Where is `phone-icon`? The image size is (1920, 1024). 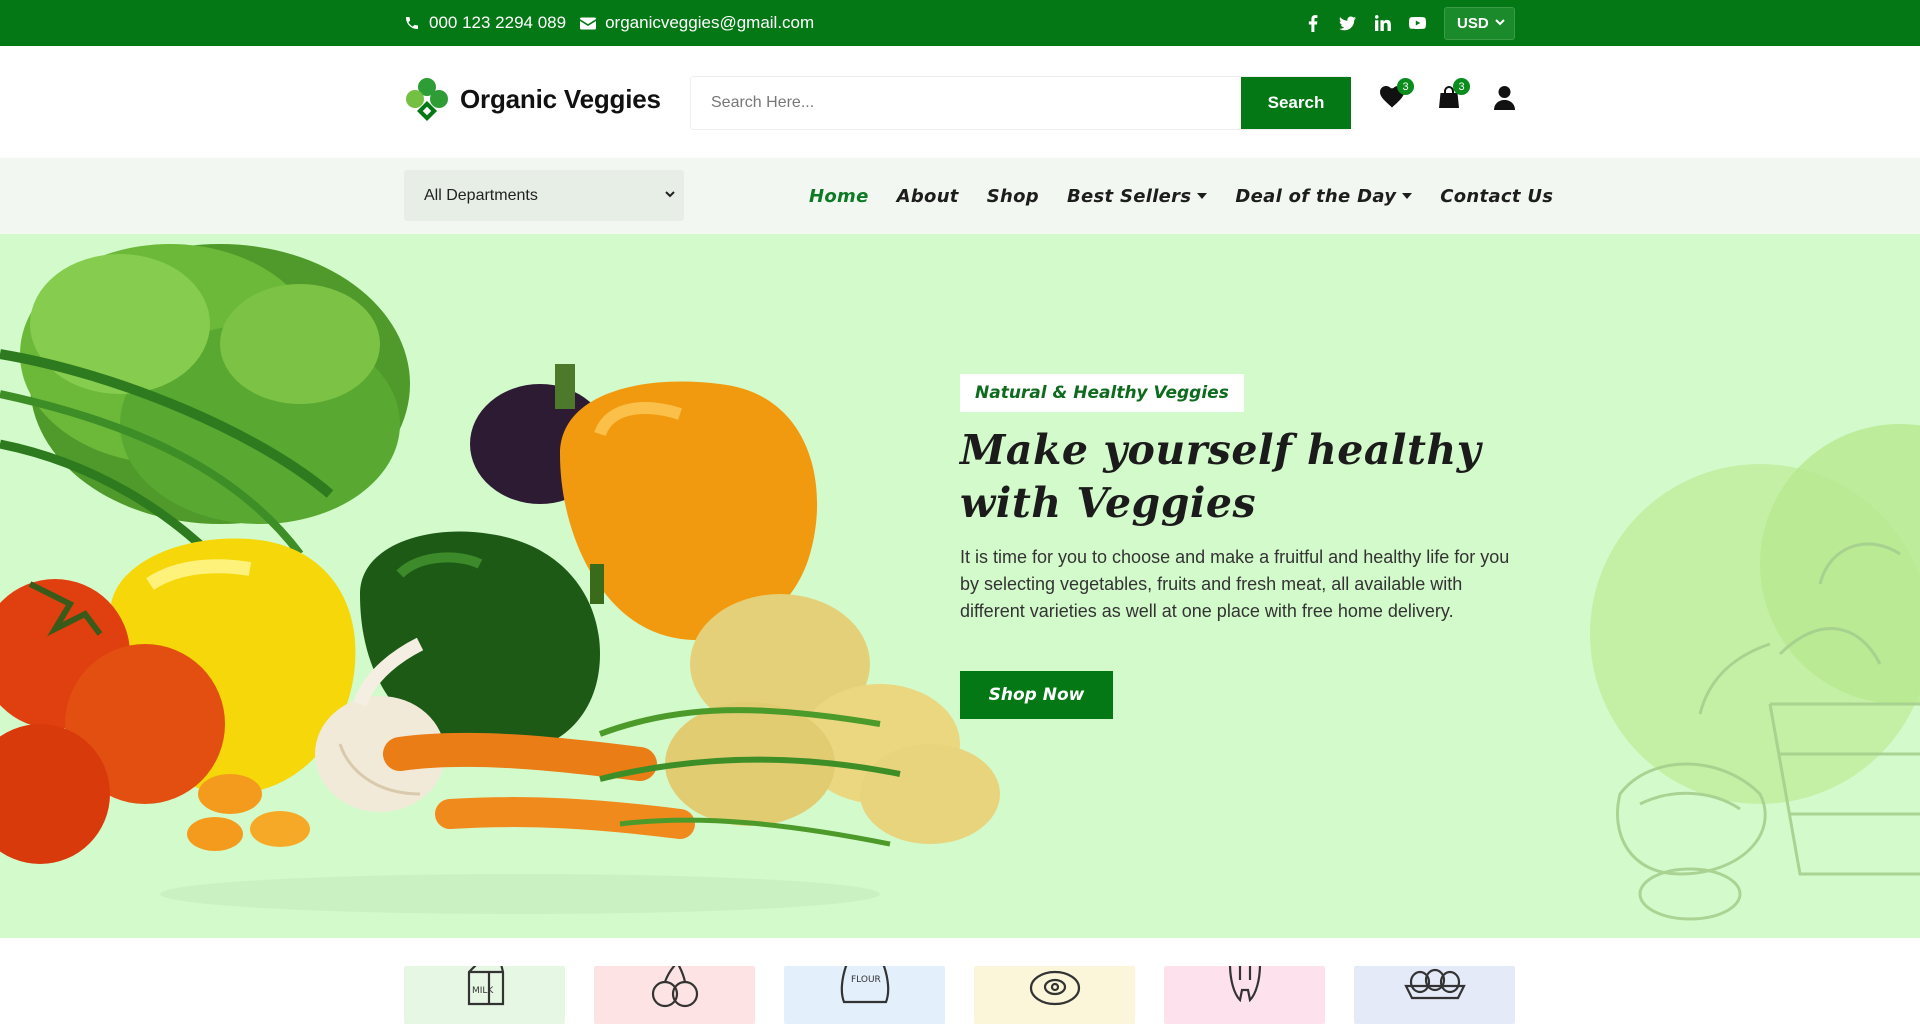 phone-icon is located at coordinates (412, 23).